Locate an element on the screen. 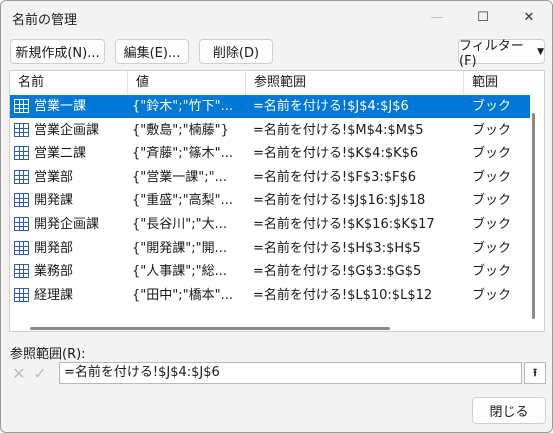 This screenshot has width=553, height=433. cell-refers-to: =名前を付ける!$J$16:$J$18 is located at coordinates (339, 200).